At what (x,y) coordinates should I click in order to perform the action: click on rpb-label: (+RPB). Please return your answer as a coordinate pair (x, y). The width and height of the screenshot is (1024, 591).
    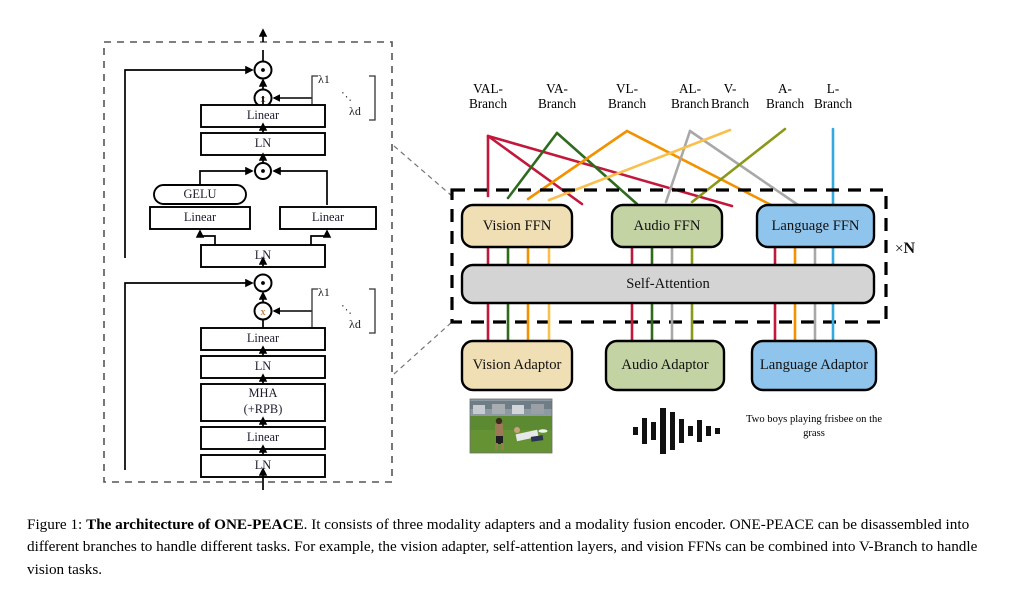
    Looking at the image, I should click on (263, 409).